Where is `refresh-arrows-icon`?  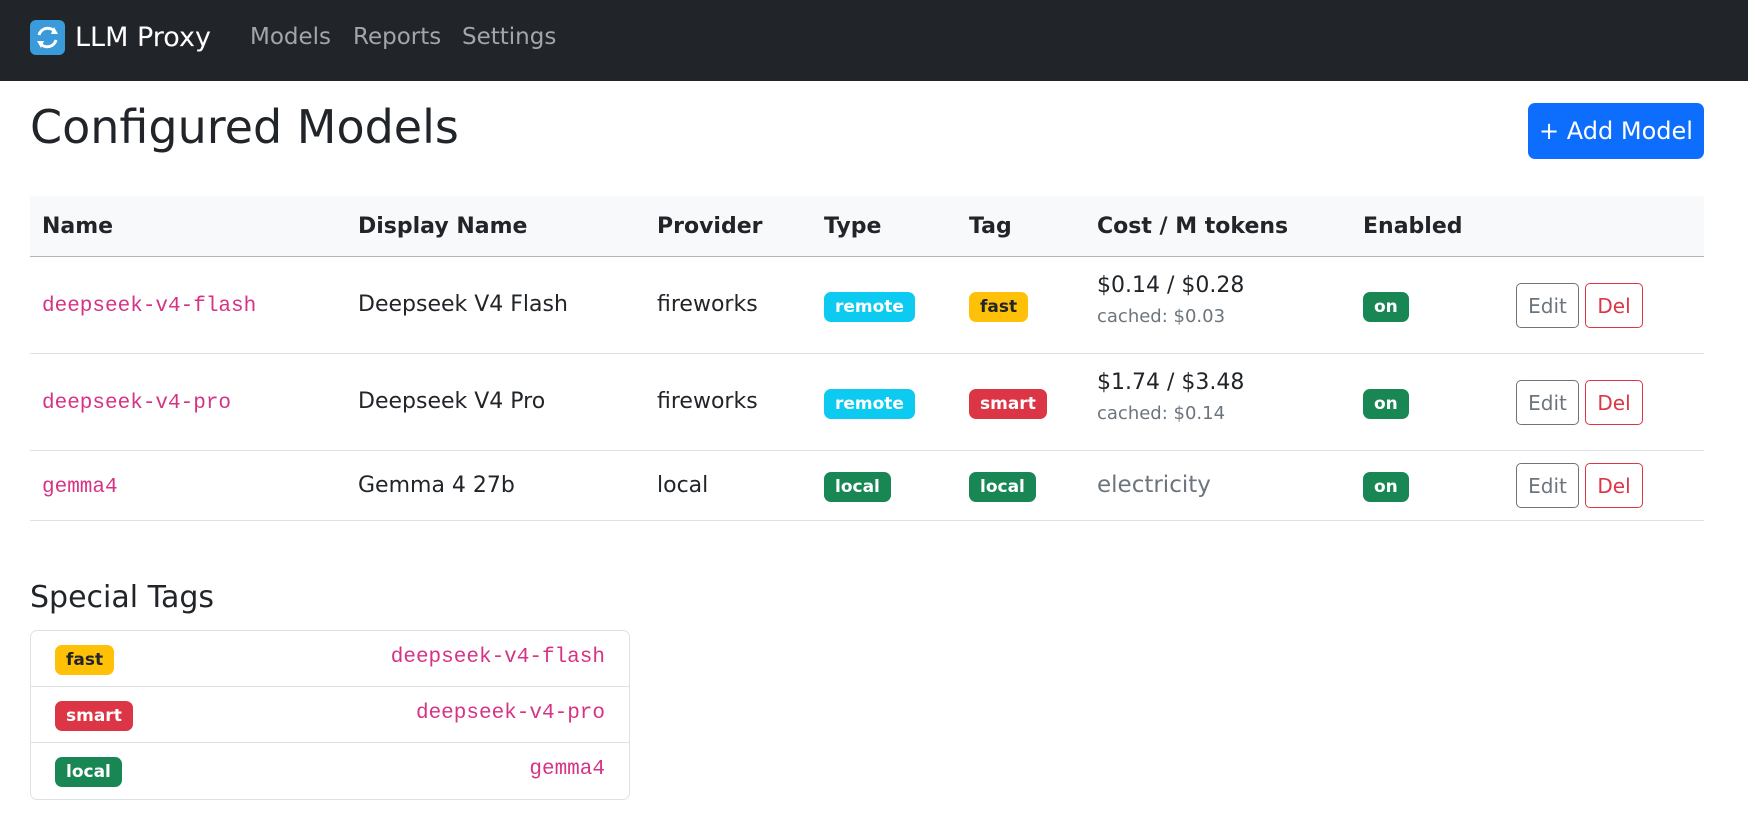
refresh-arrows-icon is located at coordinates (47, 37).